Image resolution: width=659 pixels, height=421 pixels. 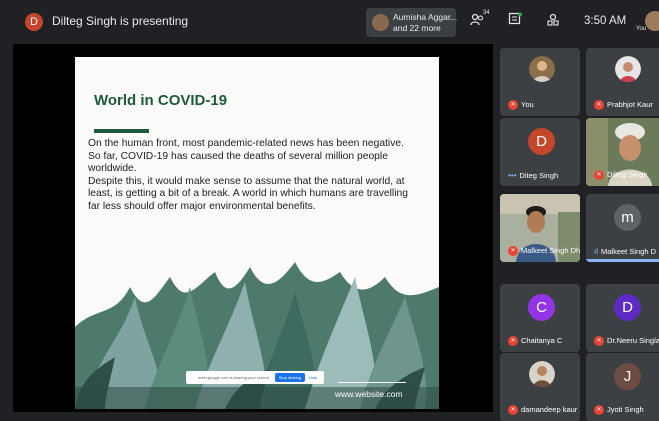 I want to click on presenter-status: Dilteg Singh is presenting, so click(x=120, y=21).